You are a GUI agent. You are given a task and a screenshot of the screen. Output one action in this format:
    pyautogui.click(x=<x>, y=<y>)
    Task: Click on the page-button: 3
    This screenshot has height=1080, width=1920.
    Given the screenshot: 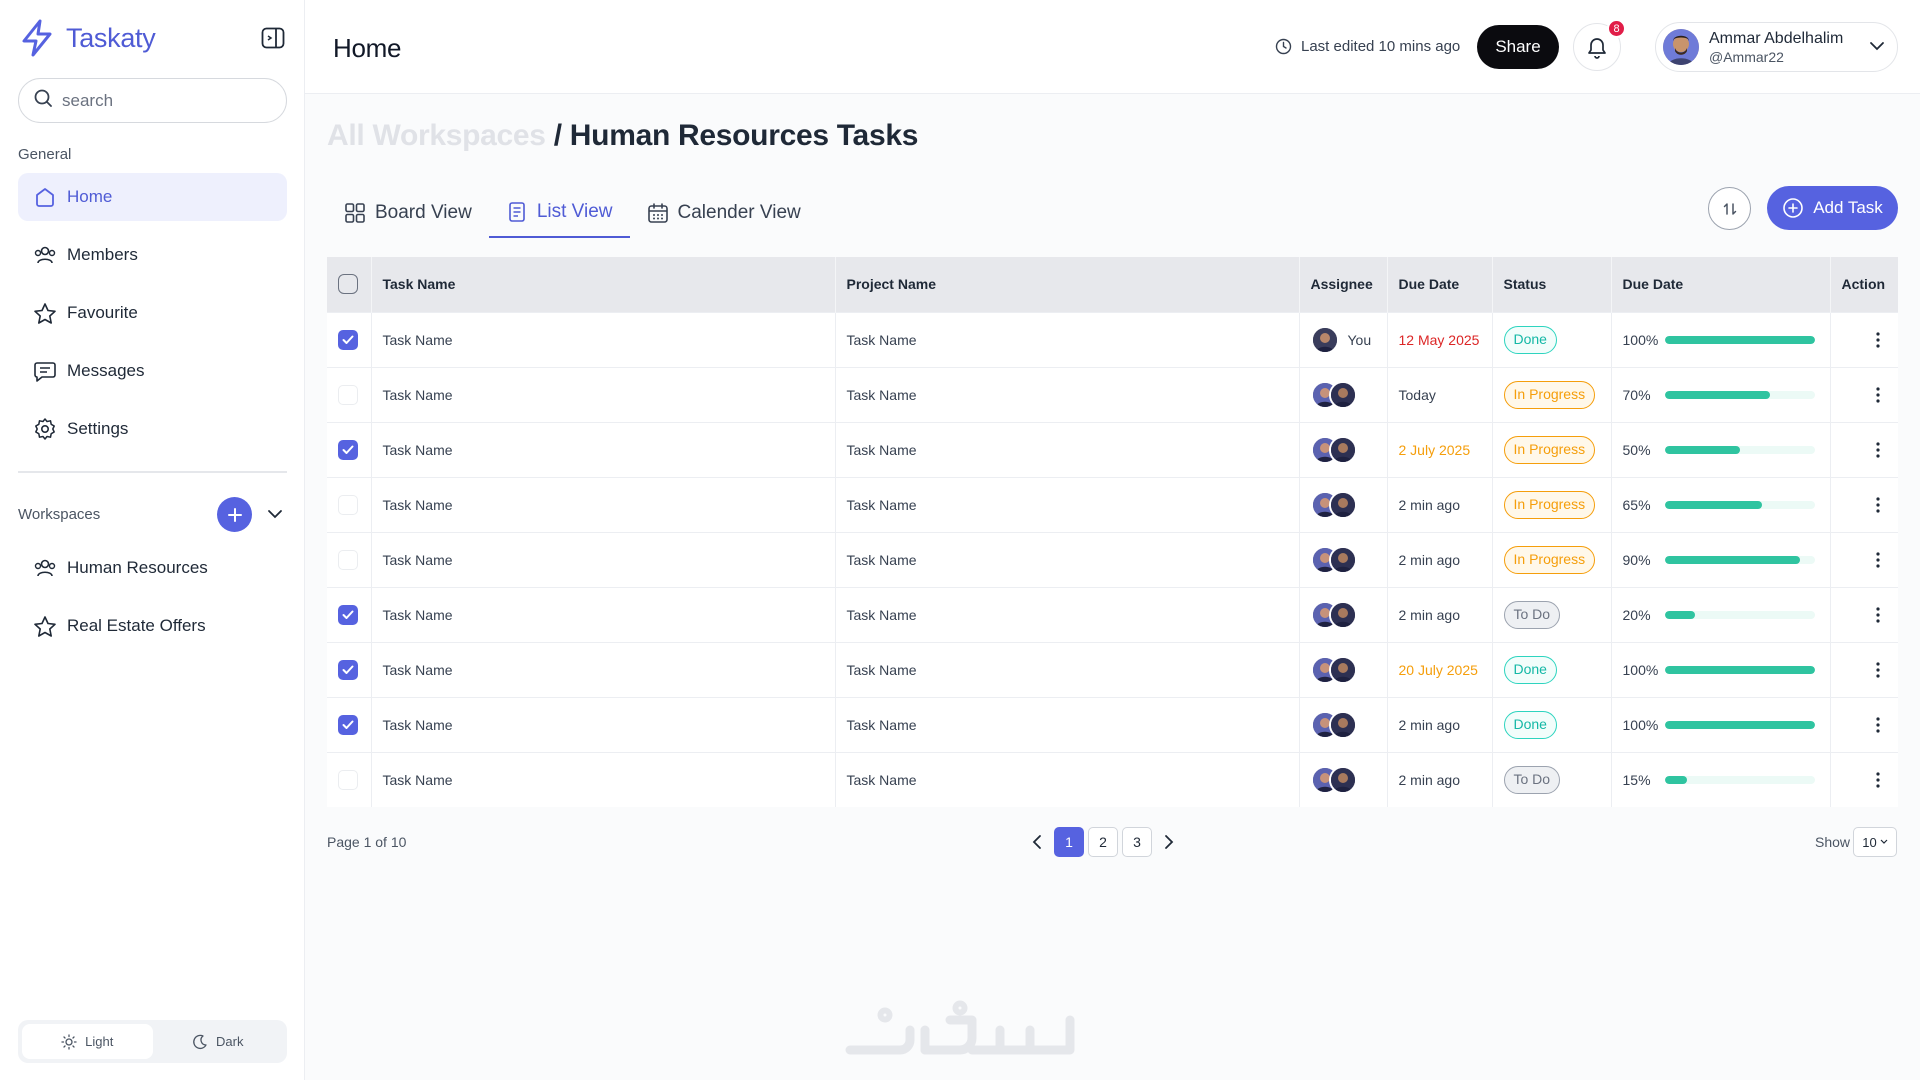 What is the action you would take?
    pyautogui.click(x=1137, y=842)
    